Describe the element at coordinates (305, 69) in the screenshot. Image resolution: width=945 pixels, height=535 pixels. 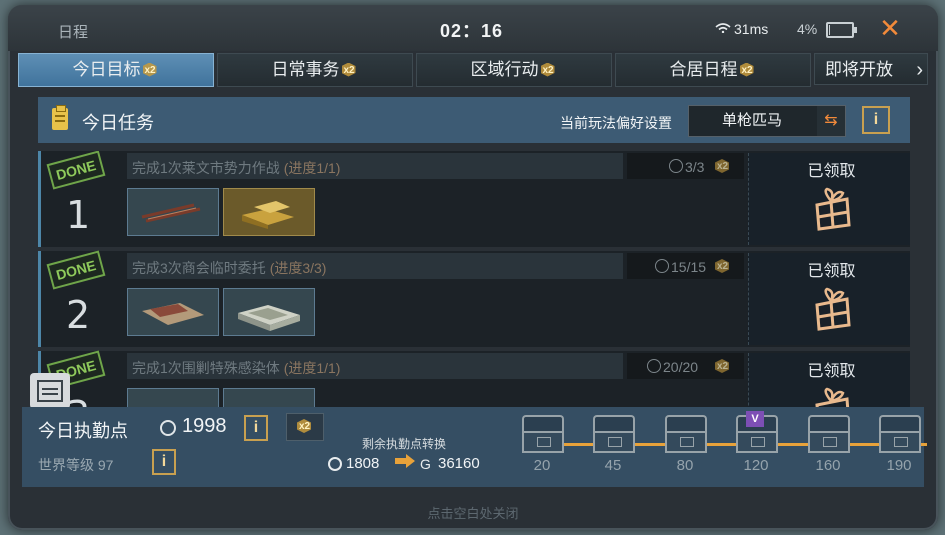
I see `tab-label: 日常事务` at that location.